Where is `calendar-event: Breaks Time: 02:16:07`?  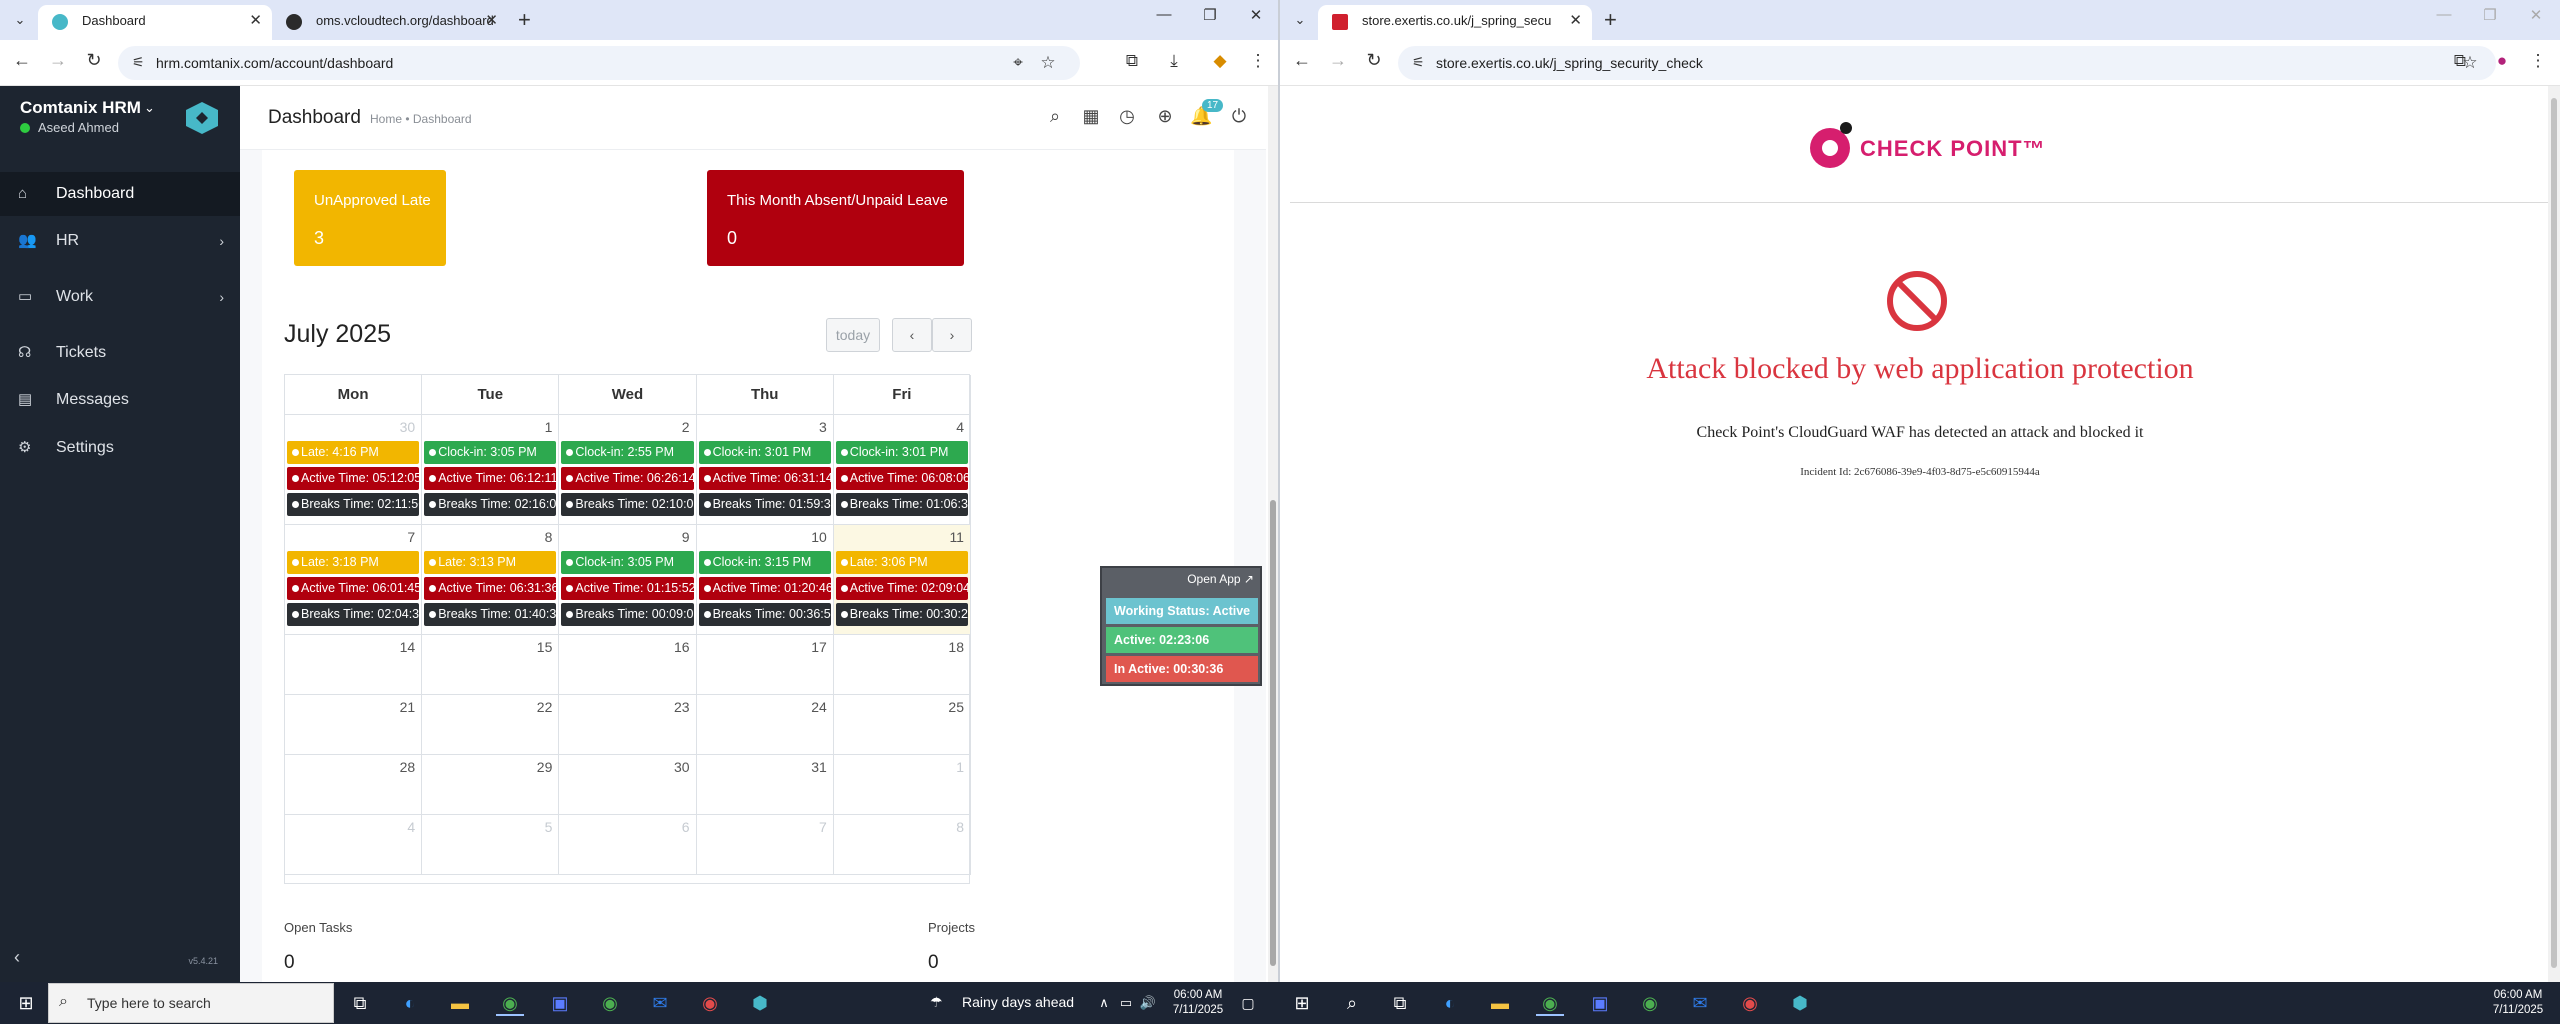
calendar-event: Breaks Time: 02:16:07 is located at coordinates (490, 504).